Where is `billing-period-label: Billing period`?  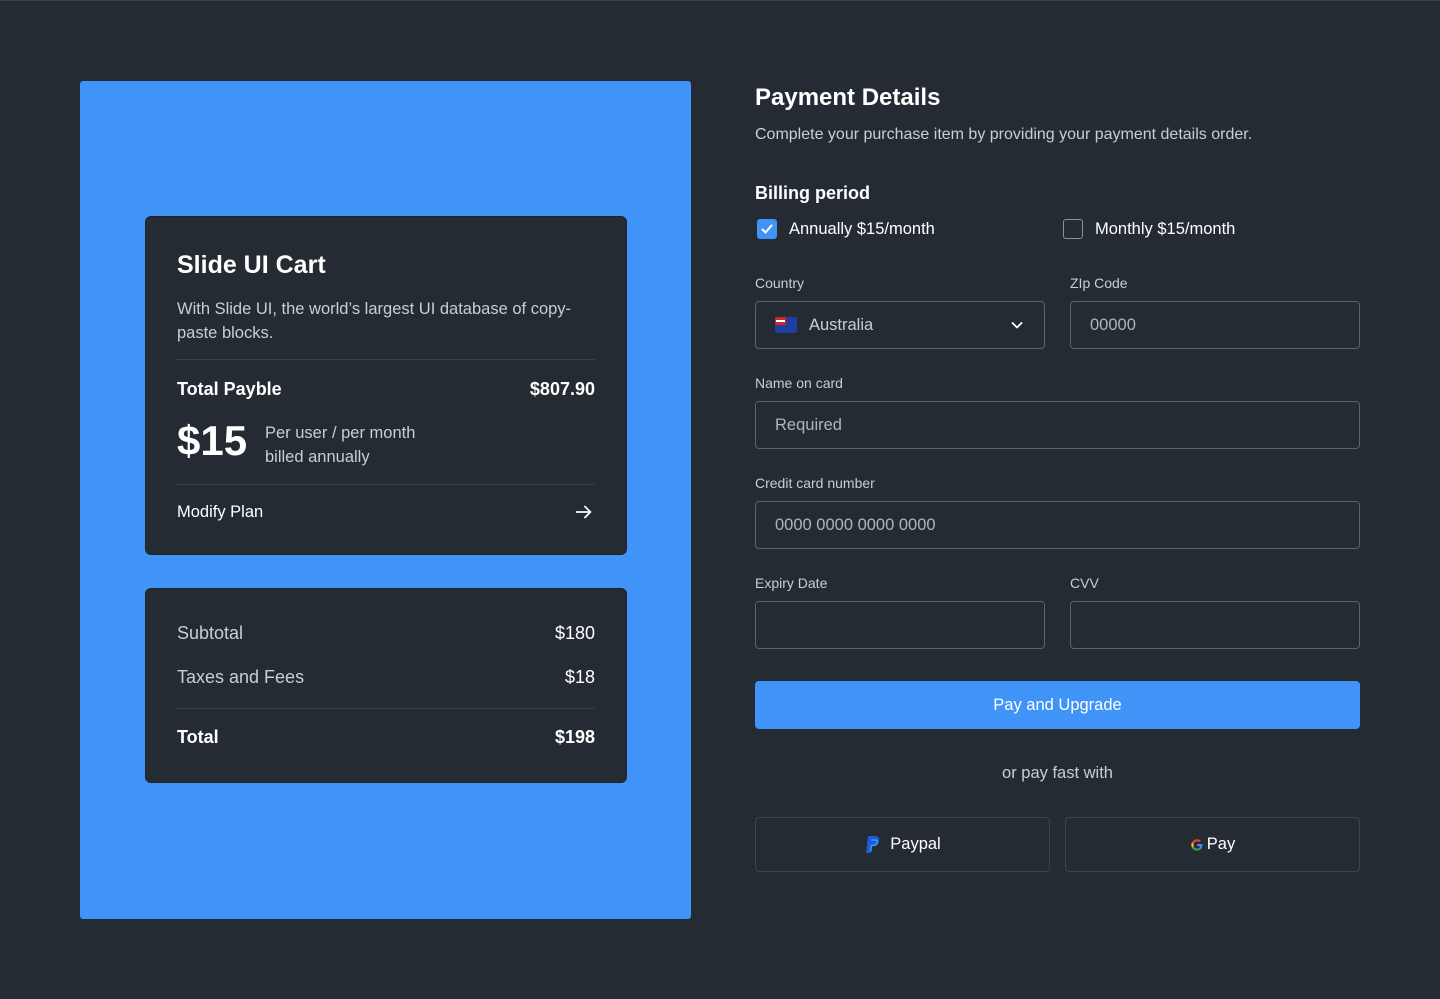
billing-period-label: Billing period is located at coordinates (812, 193).